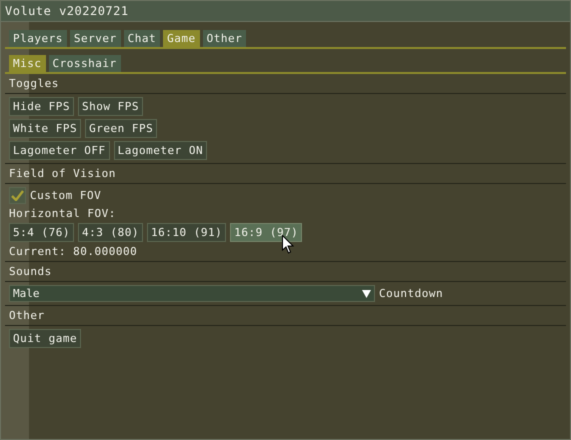 Image resolution: width=571 pixels, height=440 pixels. What do you see at coordinates (38, 38) in the screenshot?
I see `tab: Players` at bounding box center [38, 38].